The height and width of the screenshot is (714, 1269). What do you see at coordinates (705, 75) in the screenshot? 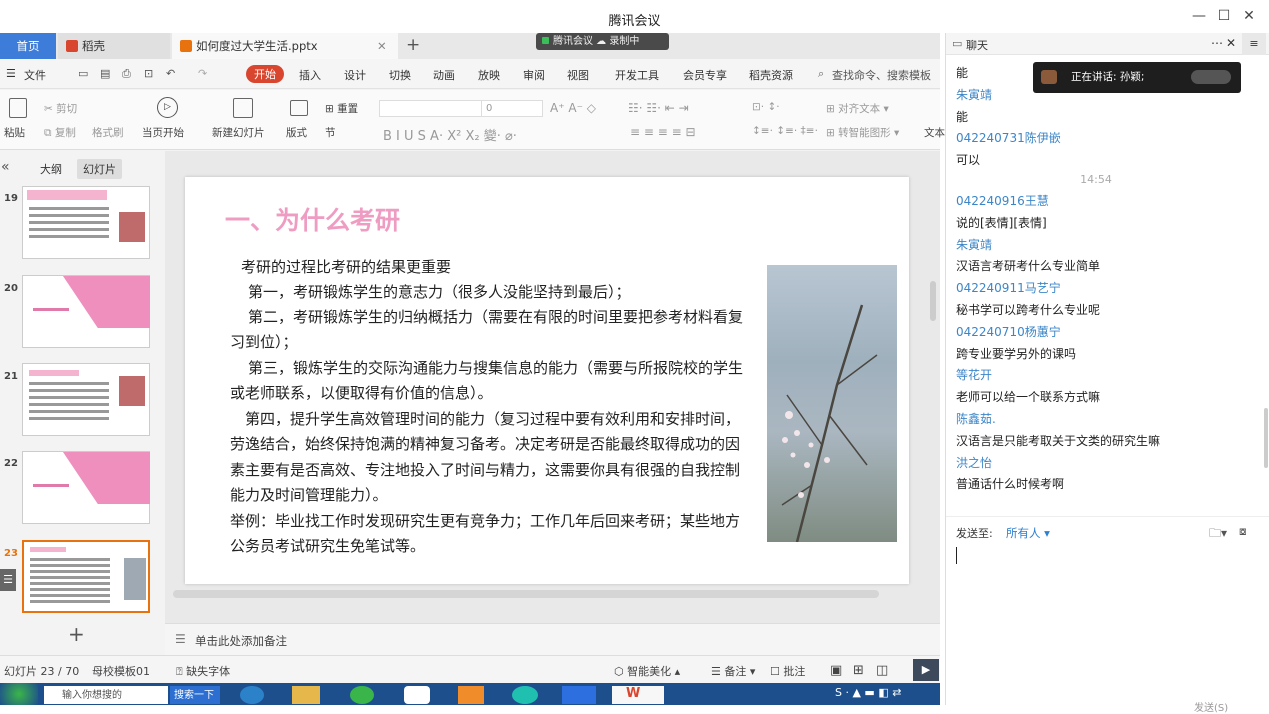
I see `menu-member: 会员专享` at bounding box center [705, 75].